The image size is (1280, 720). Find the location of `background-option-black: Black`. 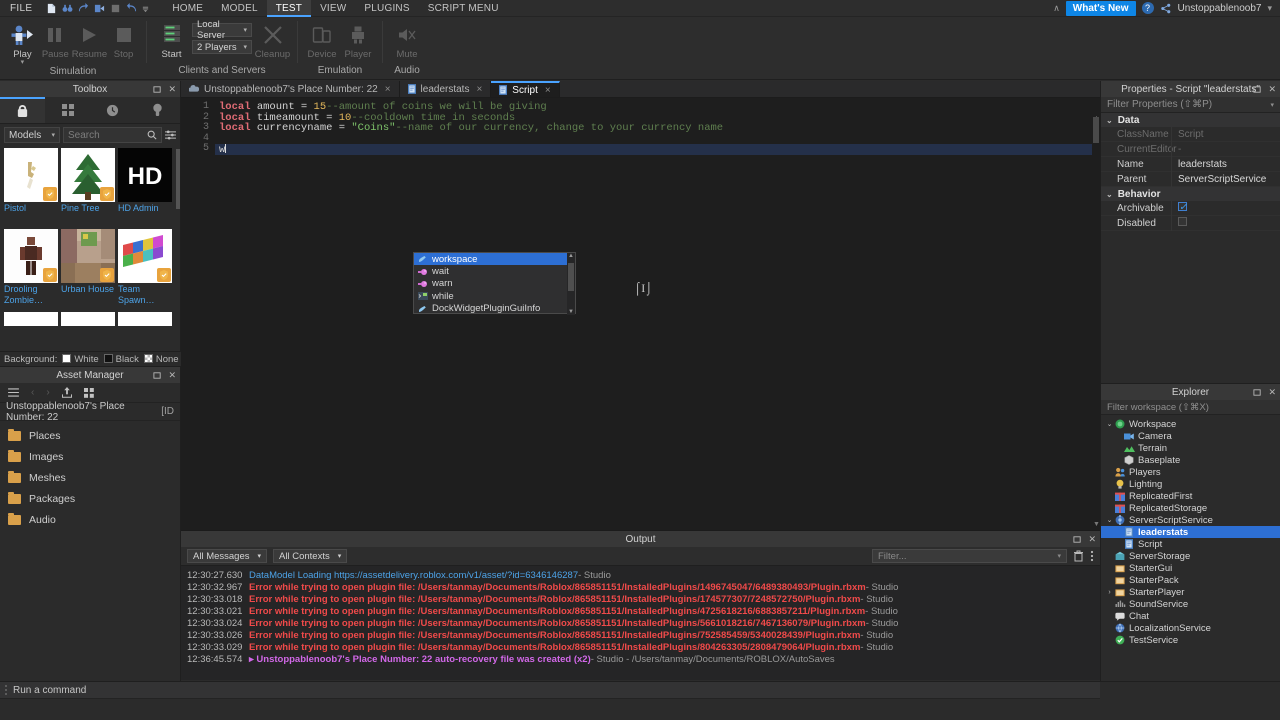

background-option-black: Black is located at coordinates (121, 359).